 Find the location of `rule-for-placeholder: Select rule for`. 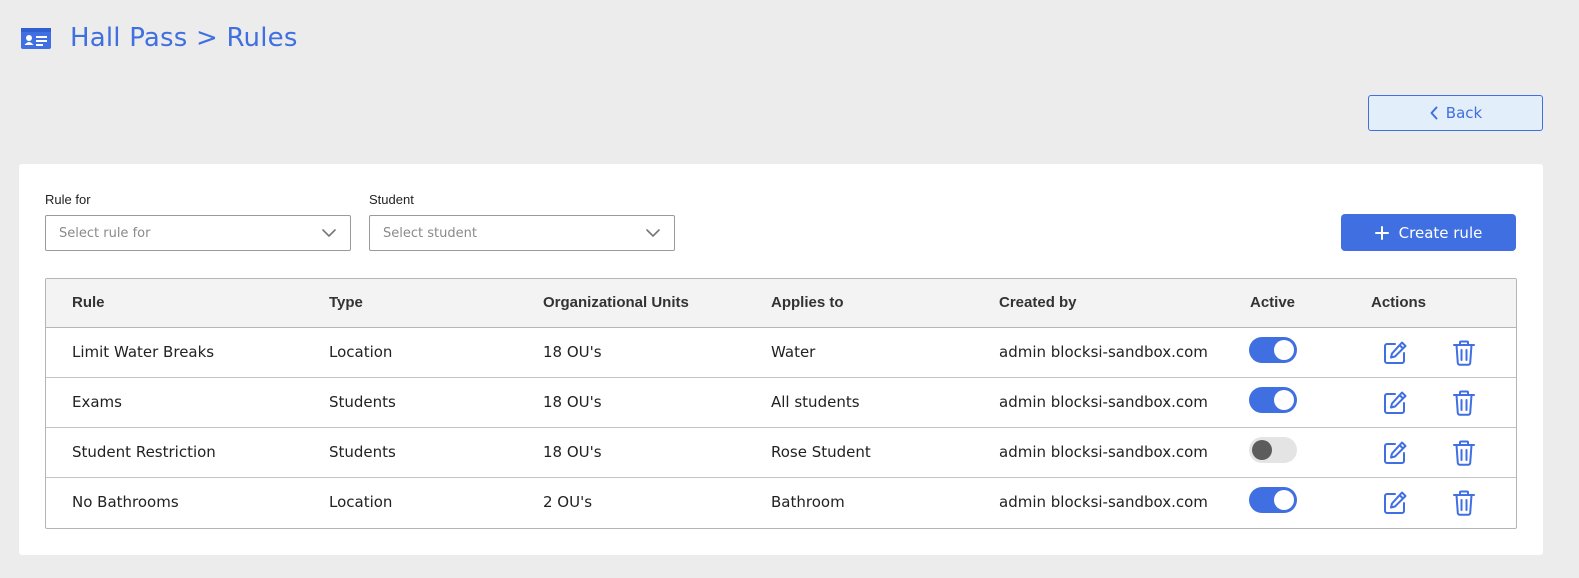

rule-for-placeholder: Select rule for is located at coordinates (105, 233).